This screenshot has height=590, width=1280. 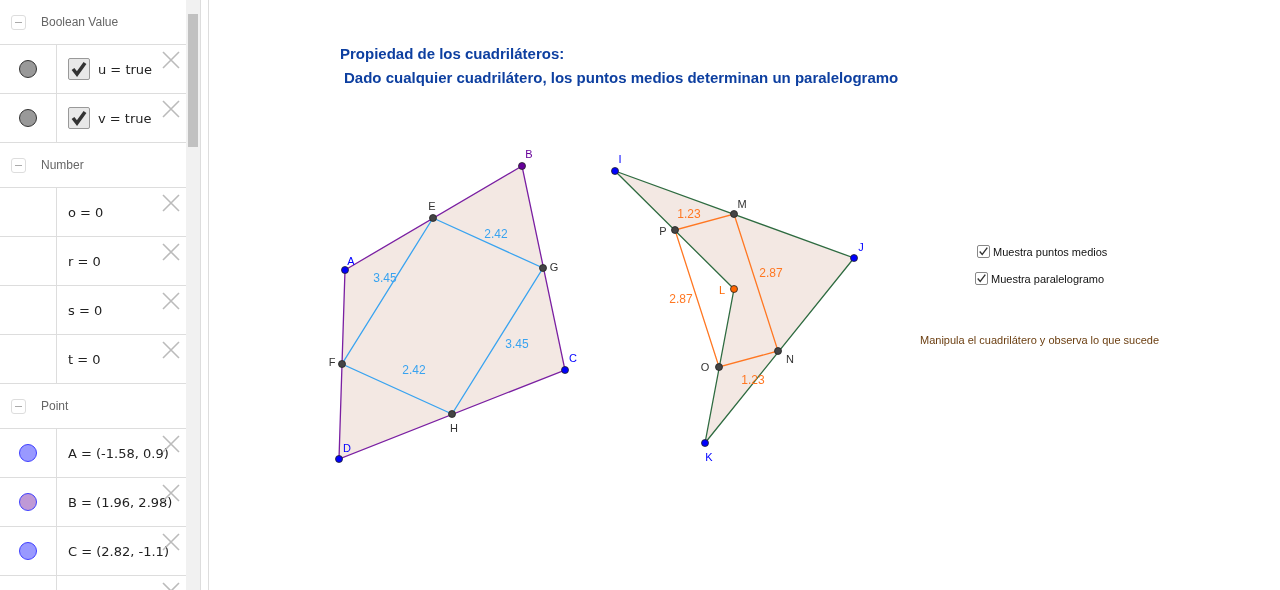 What do you see at coordinates (332, 362) in the screenshot?
I see `point-label: F` at bounding box center [332, 362].